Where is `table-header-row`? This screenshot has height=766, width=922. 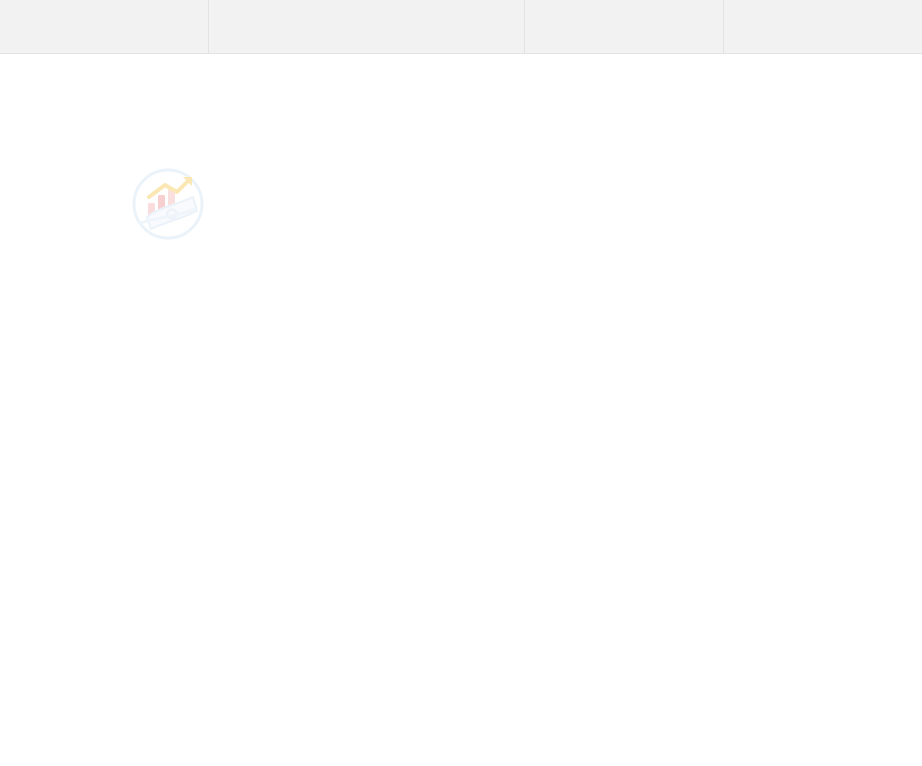
table-header-row is located at coordinates (461, 27).